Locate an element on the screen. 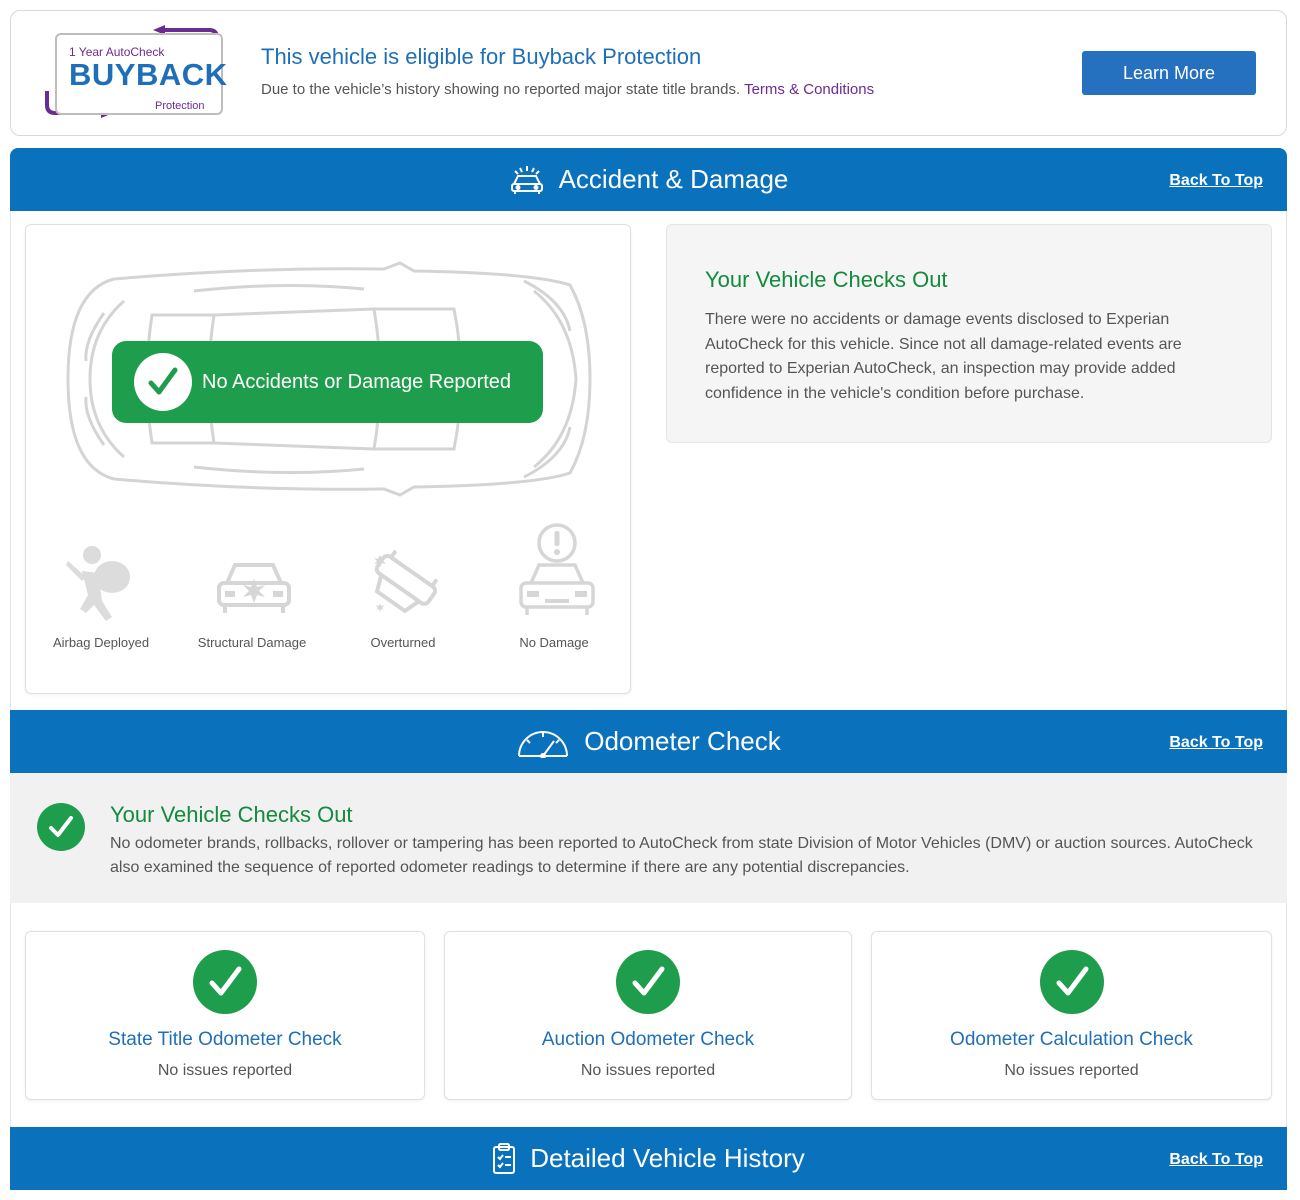 The image size is (1300, 1200). odometer-check-icon is located at coordinates (61, 827).